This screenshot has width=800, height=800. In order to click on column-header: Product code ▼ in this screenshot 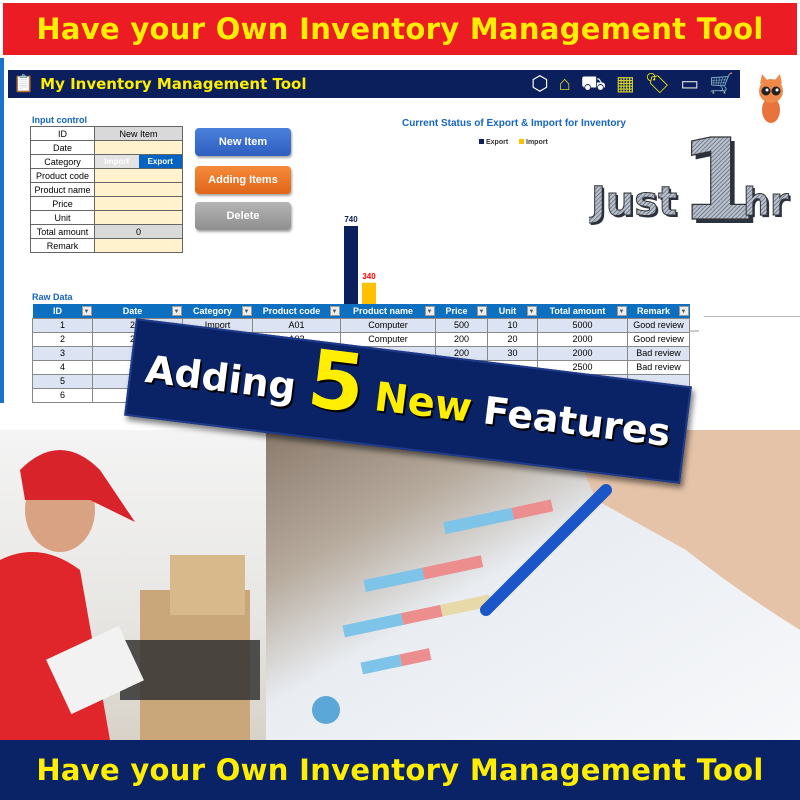, I will do `click(296, 311)`.